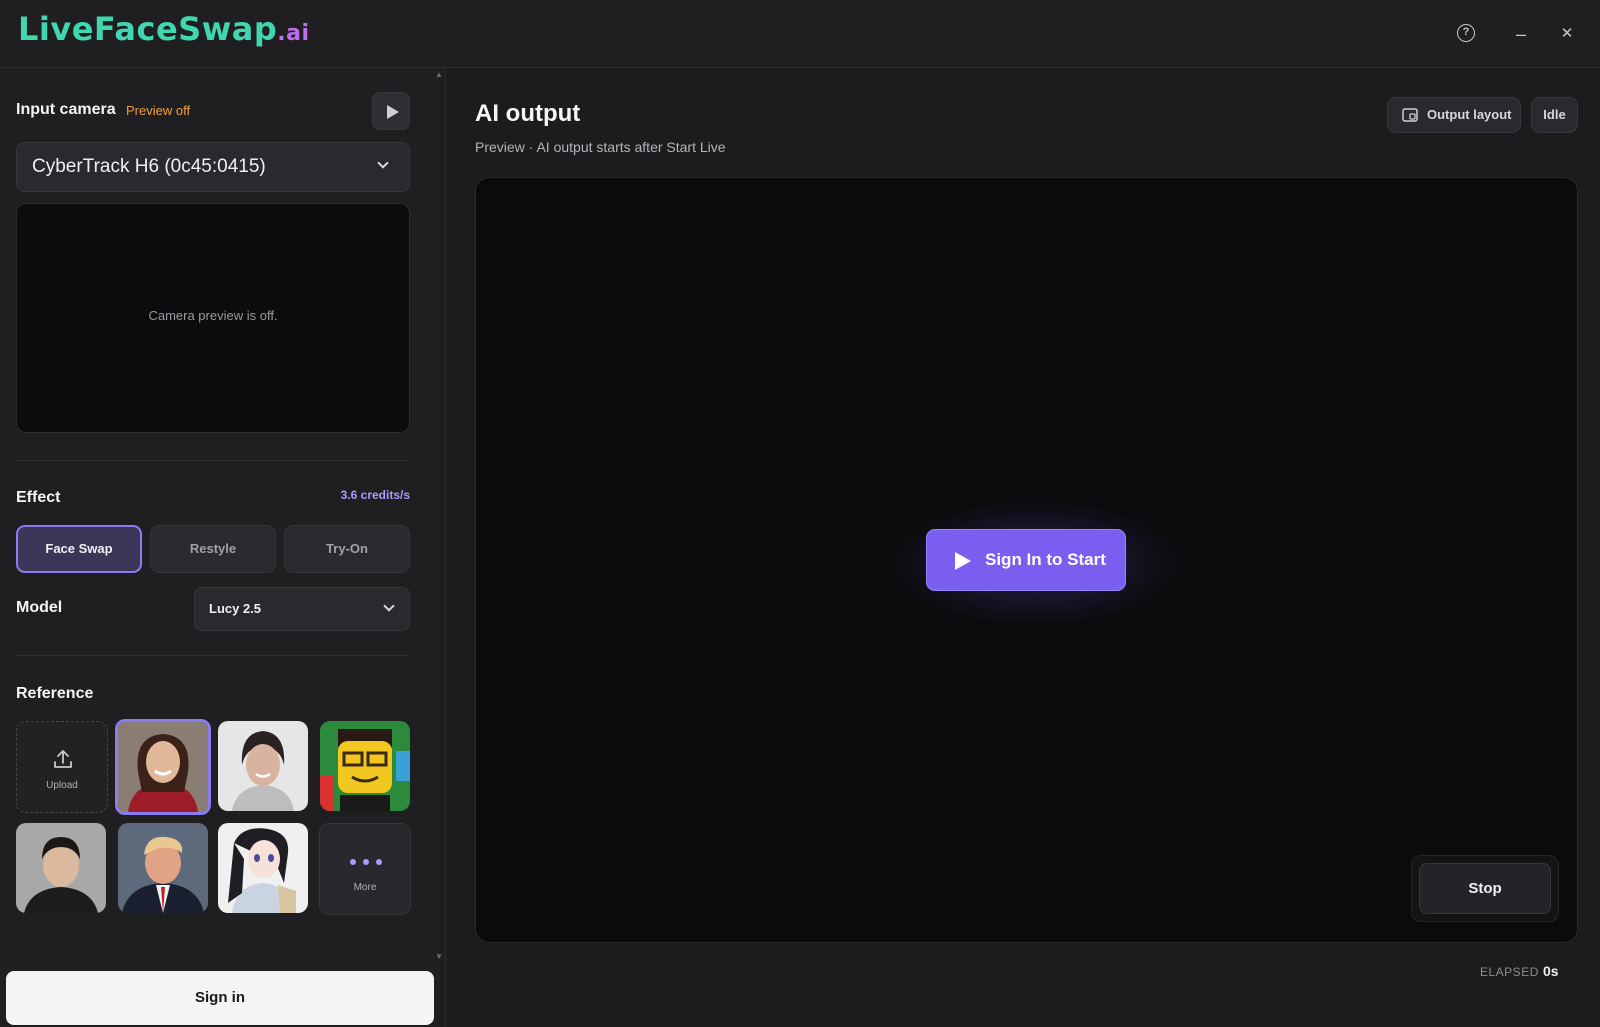  Describe the element at coordinates (1554, 115) in the screenshot. I see `status-badge: Idle` at that location.